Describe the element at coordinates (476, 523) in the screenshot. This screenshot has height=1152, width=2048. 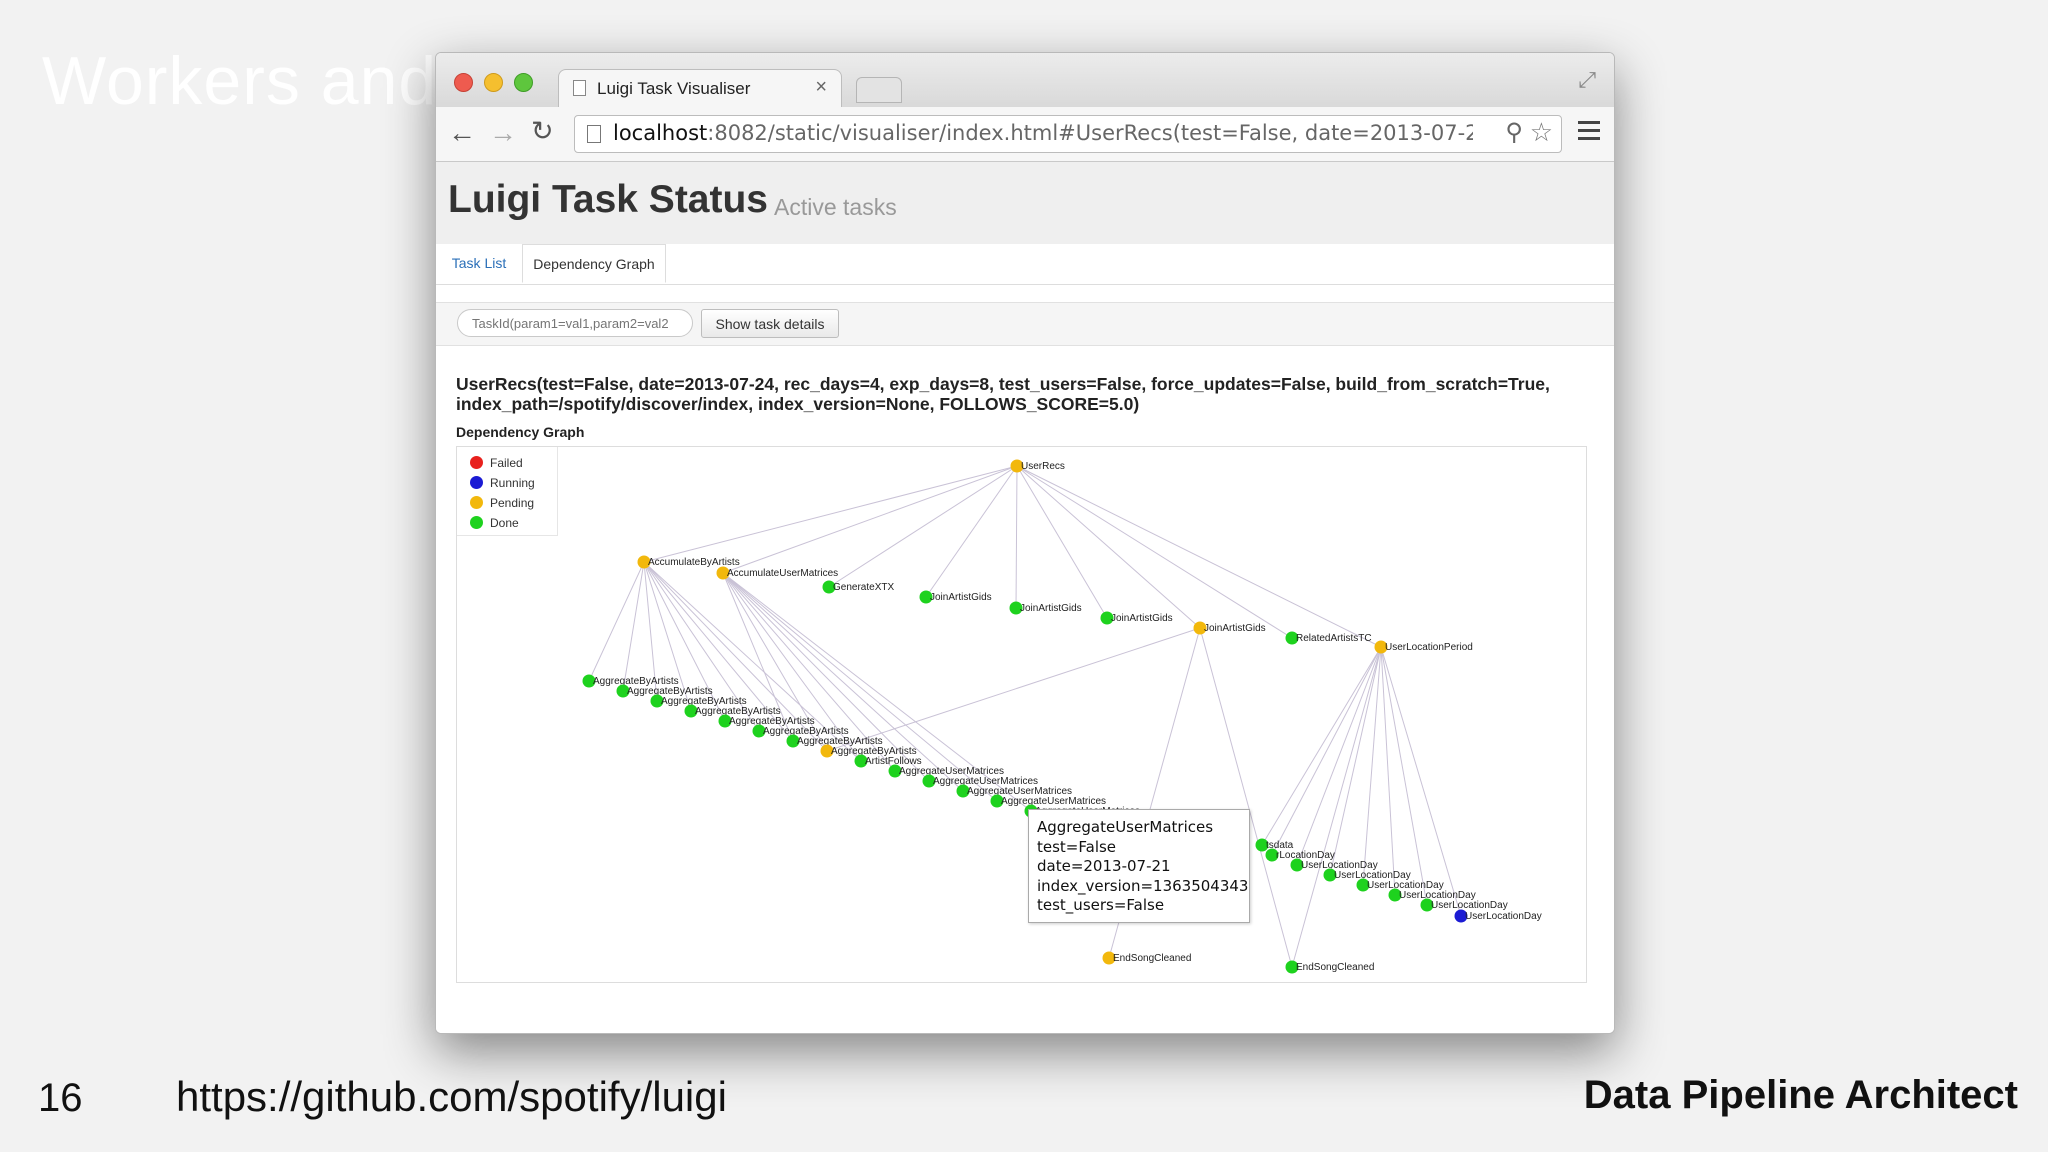
I see `done-dot` at that location.